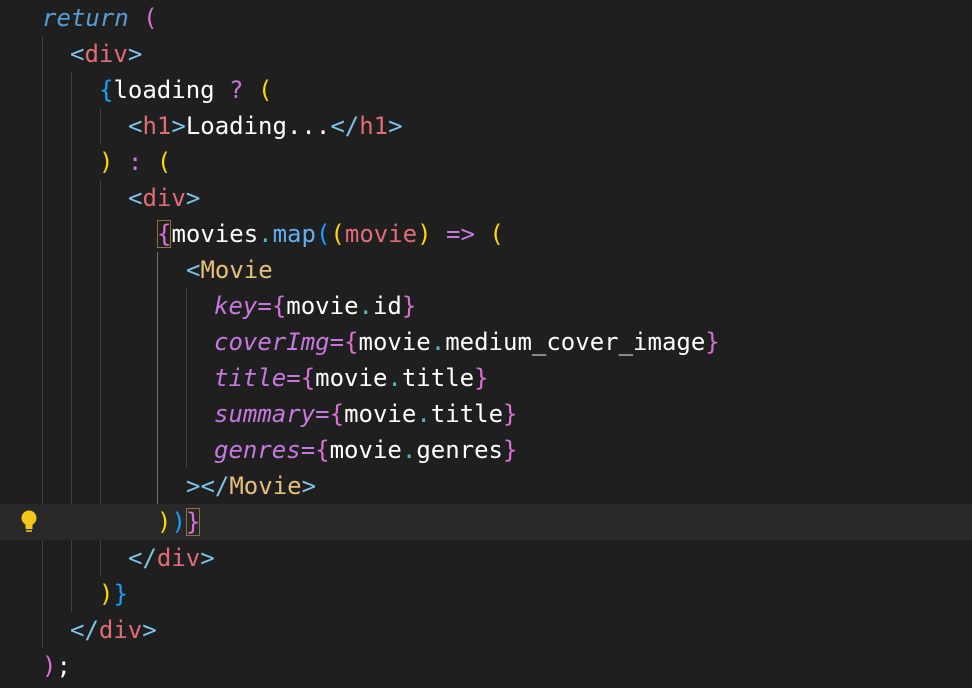 The image size is (972, 688). Describe the element at coordinates (164, 90) in the screenshot. I see `code-token: loading` at that location.